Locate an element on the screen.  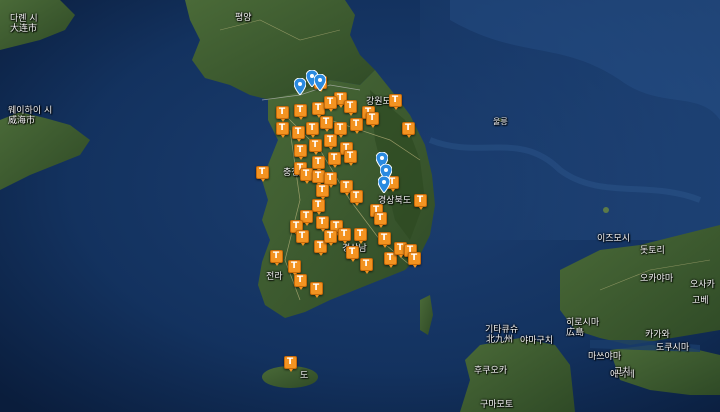
label-gyeongbuk: 경상북도 is located at coordinates (395, 201).